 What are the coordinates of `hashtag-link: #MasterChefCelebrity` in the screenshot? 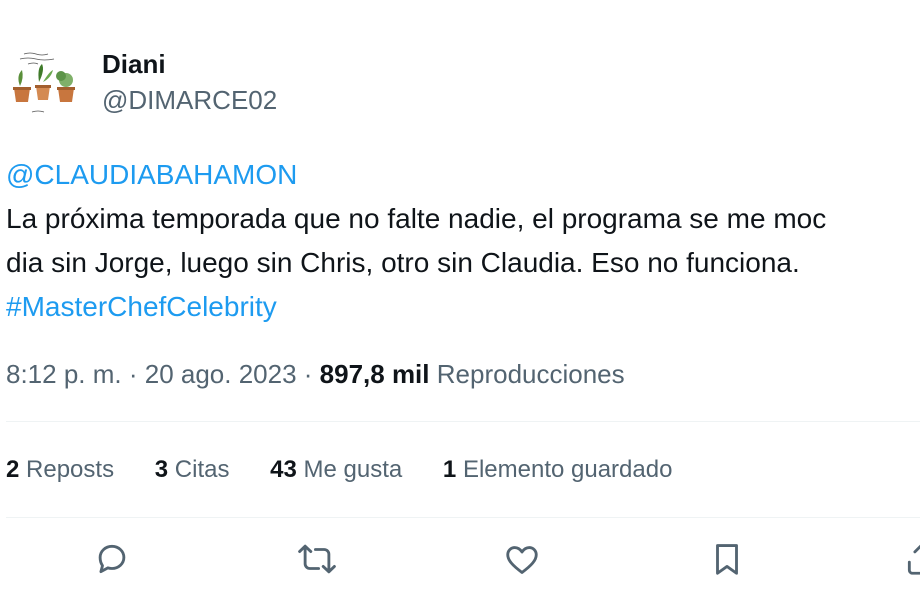 It's located at (141, 306).